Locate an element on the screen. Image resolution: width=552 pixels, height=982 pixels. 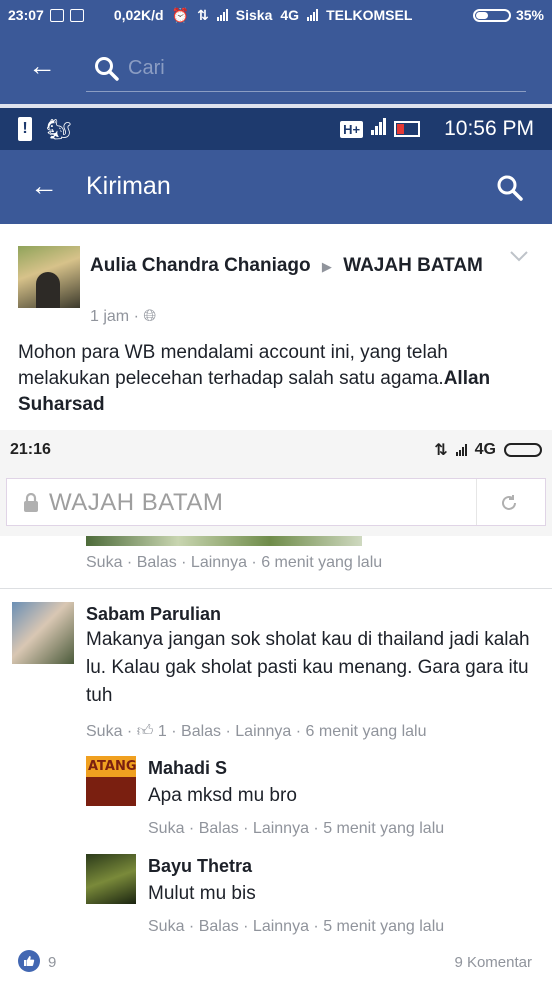
commenter-name: Mahadi S is located at coordinates (187, 768).